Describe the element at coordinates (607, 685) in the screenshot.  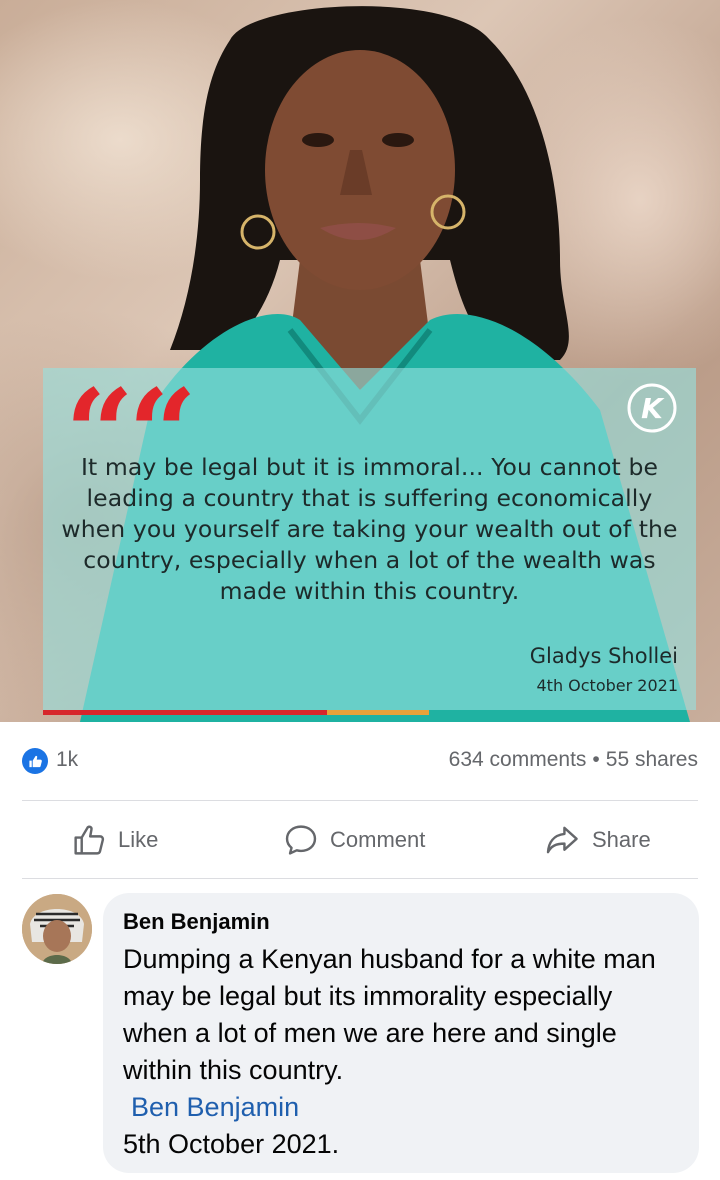
I see `quote-date: 4th October 2021` at that location.